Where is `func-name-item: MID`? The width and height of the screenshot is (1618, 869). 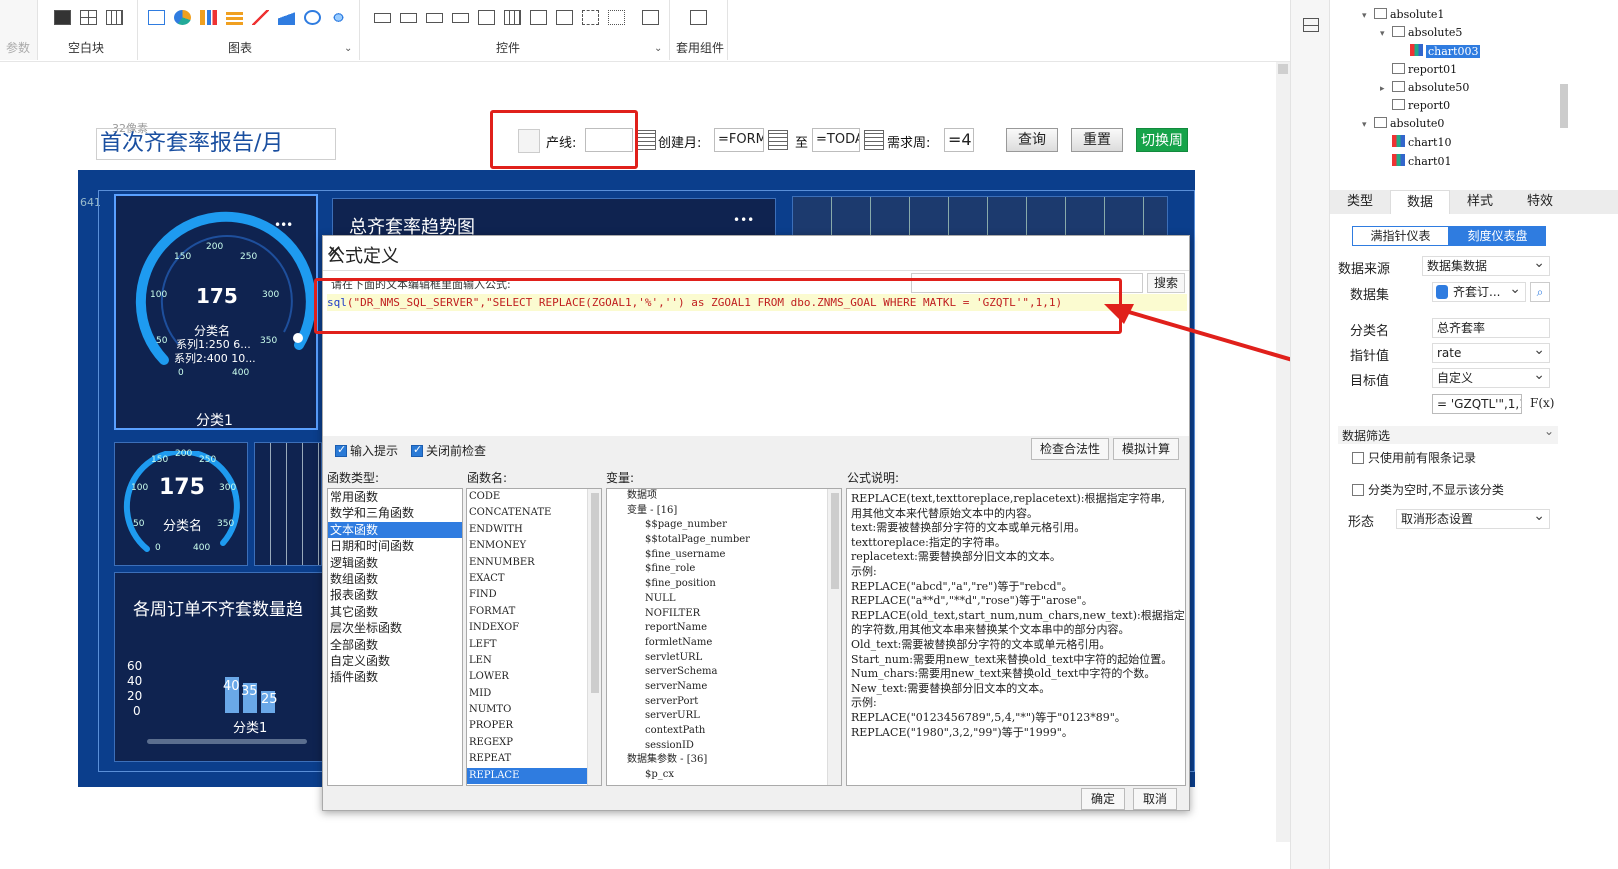
func-name-item: MID is located at coordinates (529, 694).